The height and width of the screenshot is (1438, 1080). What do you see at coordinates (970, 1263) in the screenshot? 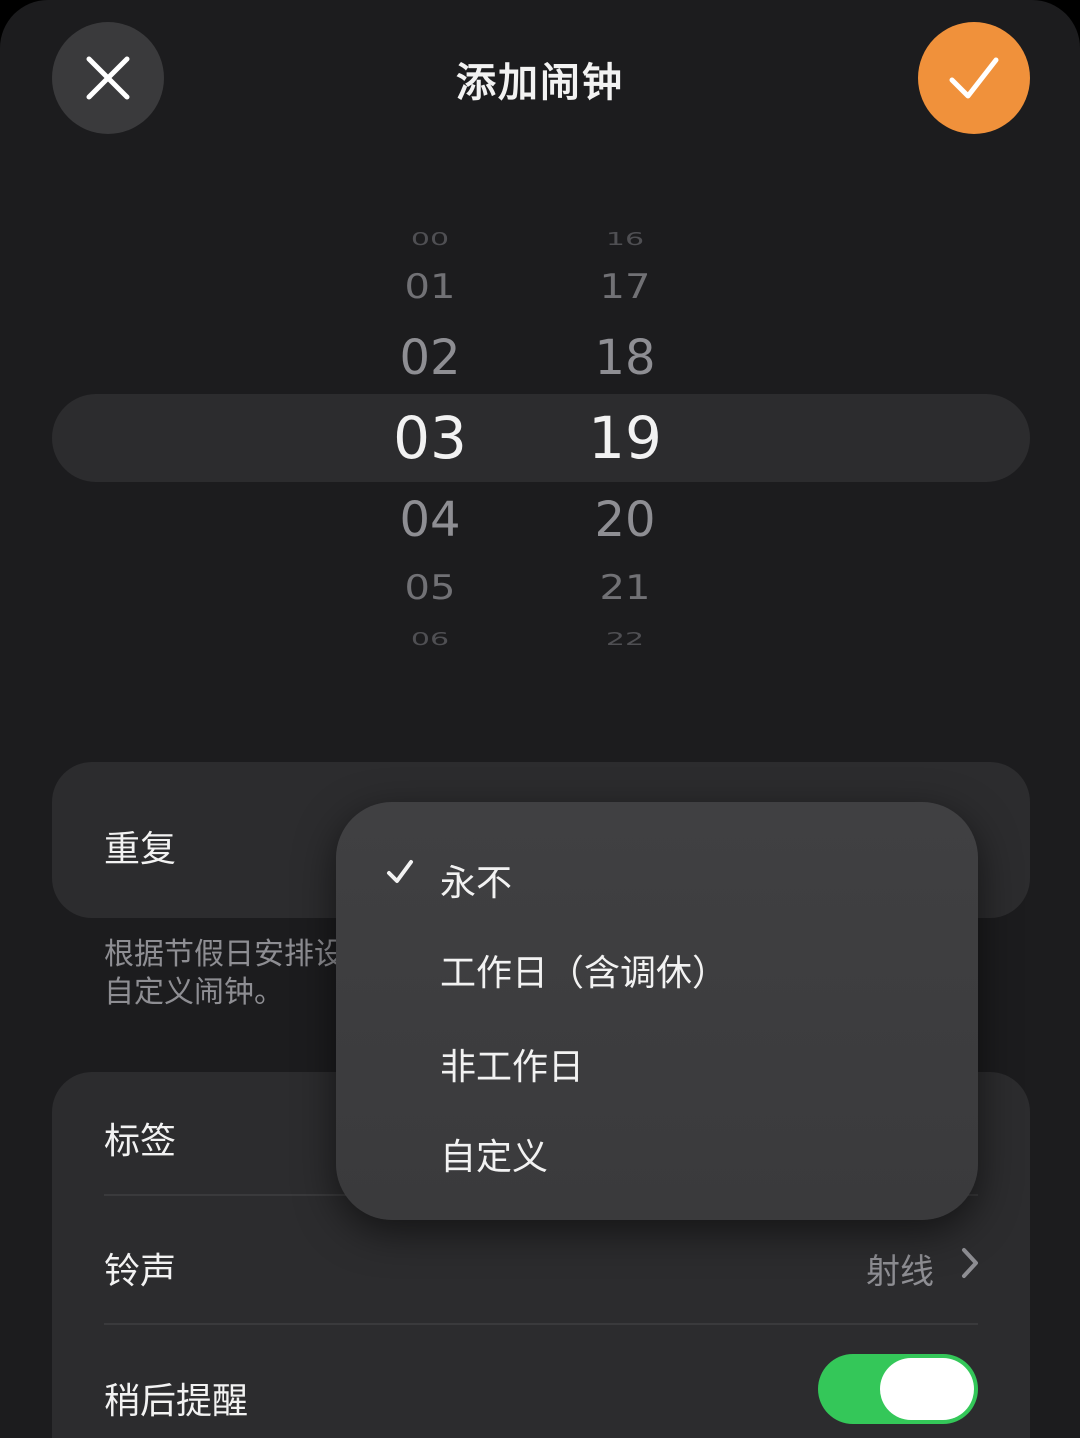
I see `chevron-right-icon` at bounding box center [970, 1263].